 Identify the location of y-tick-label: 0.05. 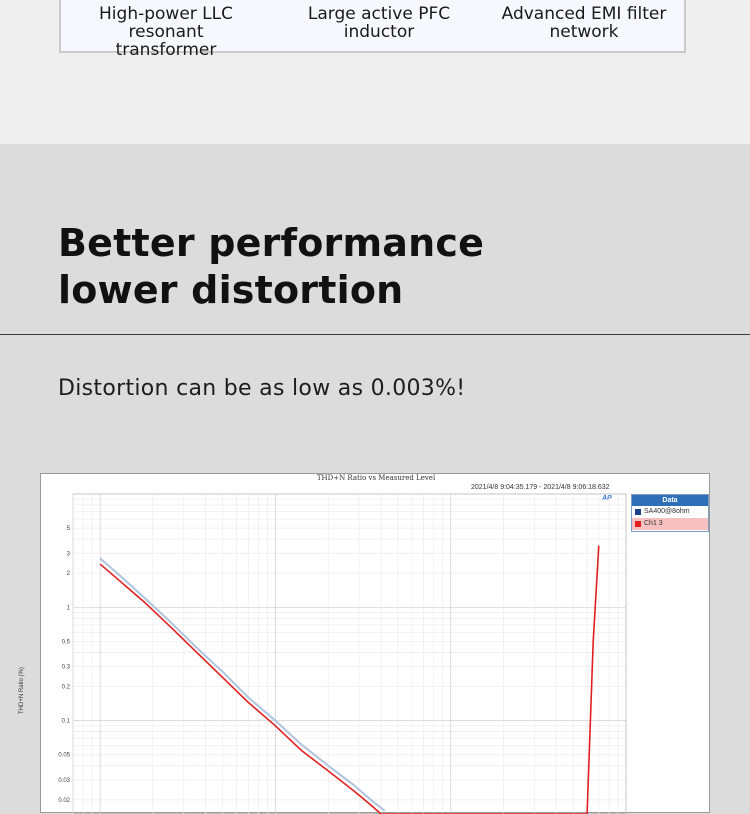
(64, 756).